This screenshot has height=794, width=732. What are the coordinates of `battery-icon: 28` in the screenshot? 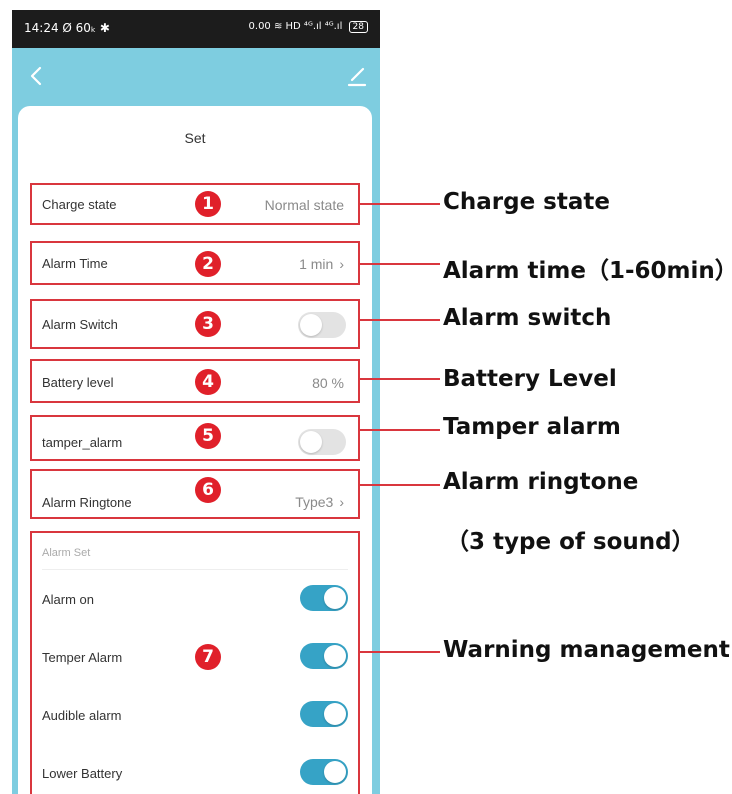 It's located at (358, 27).